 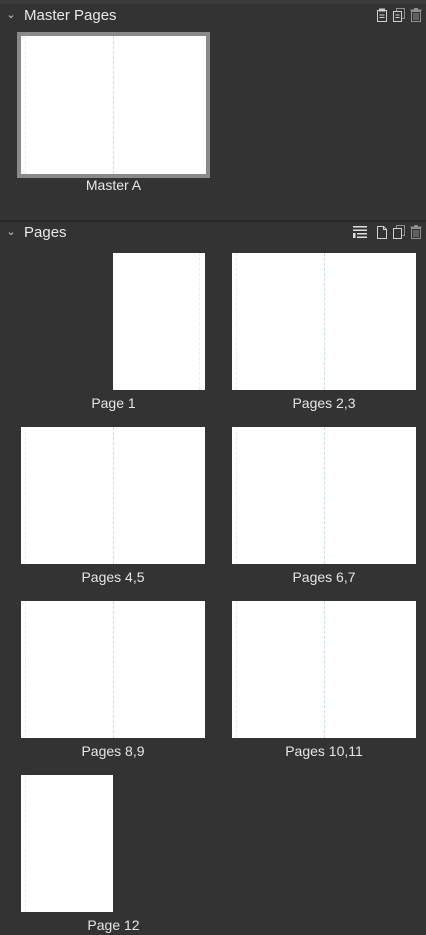 I want to click on page-1-label: Page 1, so click(x=113, y=403).